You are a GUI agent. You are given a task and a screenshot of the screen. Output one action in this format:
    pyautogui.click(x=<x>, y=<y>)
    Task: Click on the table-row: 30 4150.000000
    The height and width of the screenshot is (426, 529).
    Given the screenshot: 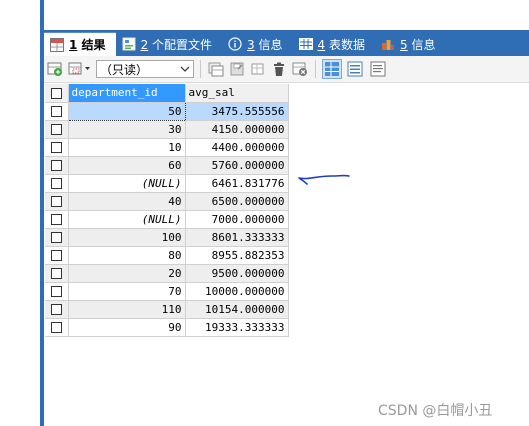 What is the action you would take?
    pyautogui.click(x=167, y=129)
    